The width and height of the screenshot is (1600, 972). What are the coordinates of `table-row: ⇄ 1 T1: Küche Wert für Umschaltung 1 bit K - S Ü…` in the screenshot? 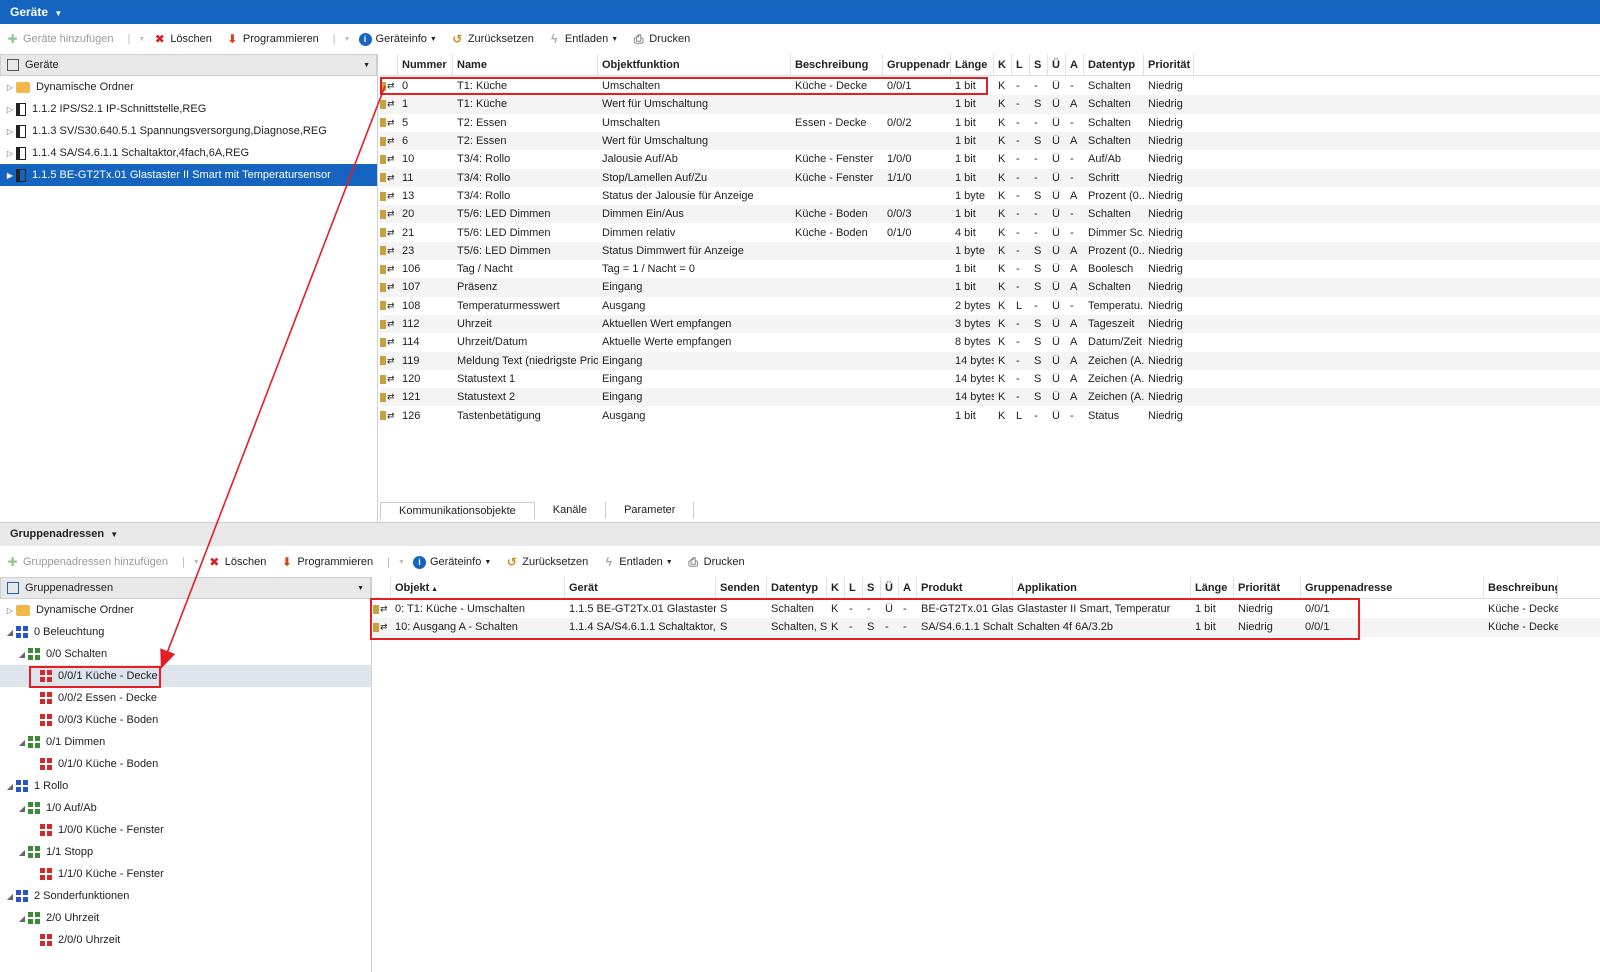 It's located at (990, 104).